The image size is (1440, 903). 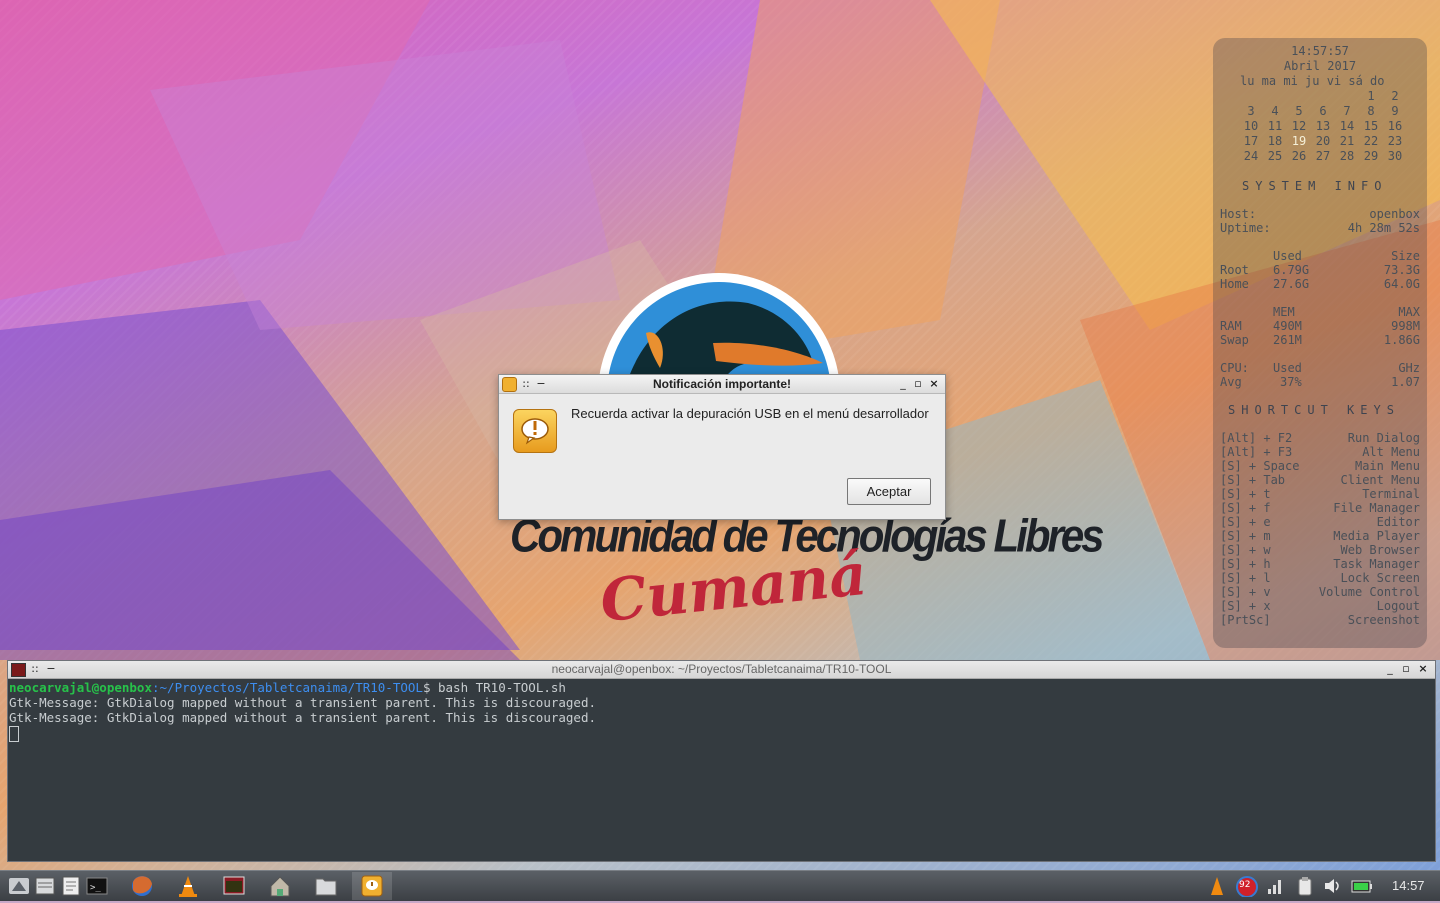 I want to click on dialog-maximize-icon: ▫, so click(x=918, y=384).